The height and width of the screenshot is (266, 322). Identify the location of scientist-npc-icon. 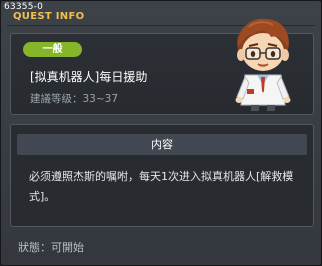
(263, 64).